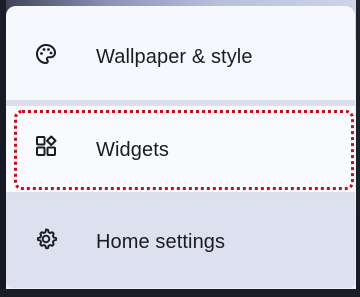  I want to click on menu-item-label: Wallpaper & style, so click(174, 57).